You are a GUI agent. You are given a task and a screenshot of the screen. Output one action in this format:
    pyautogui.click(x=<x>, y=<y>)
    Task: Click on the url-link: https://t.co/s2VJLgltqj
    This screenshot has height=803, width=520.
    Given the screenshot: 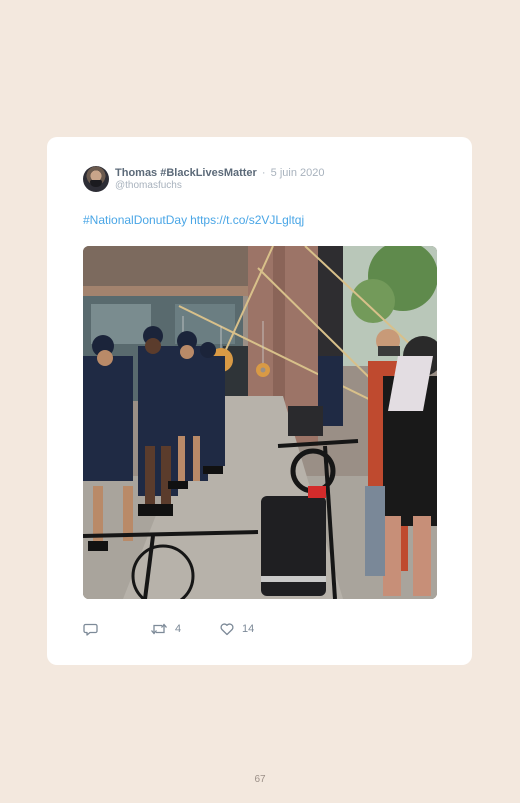 What is the action you would take?
    pyautogui.click(x=247, y=220)
    